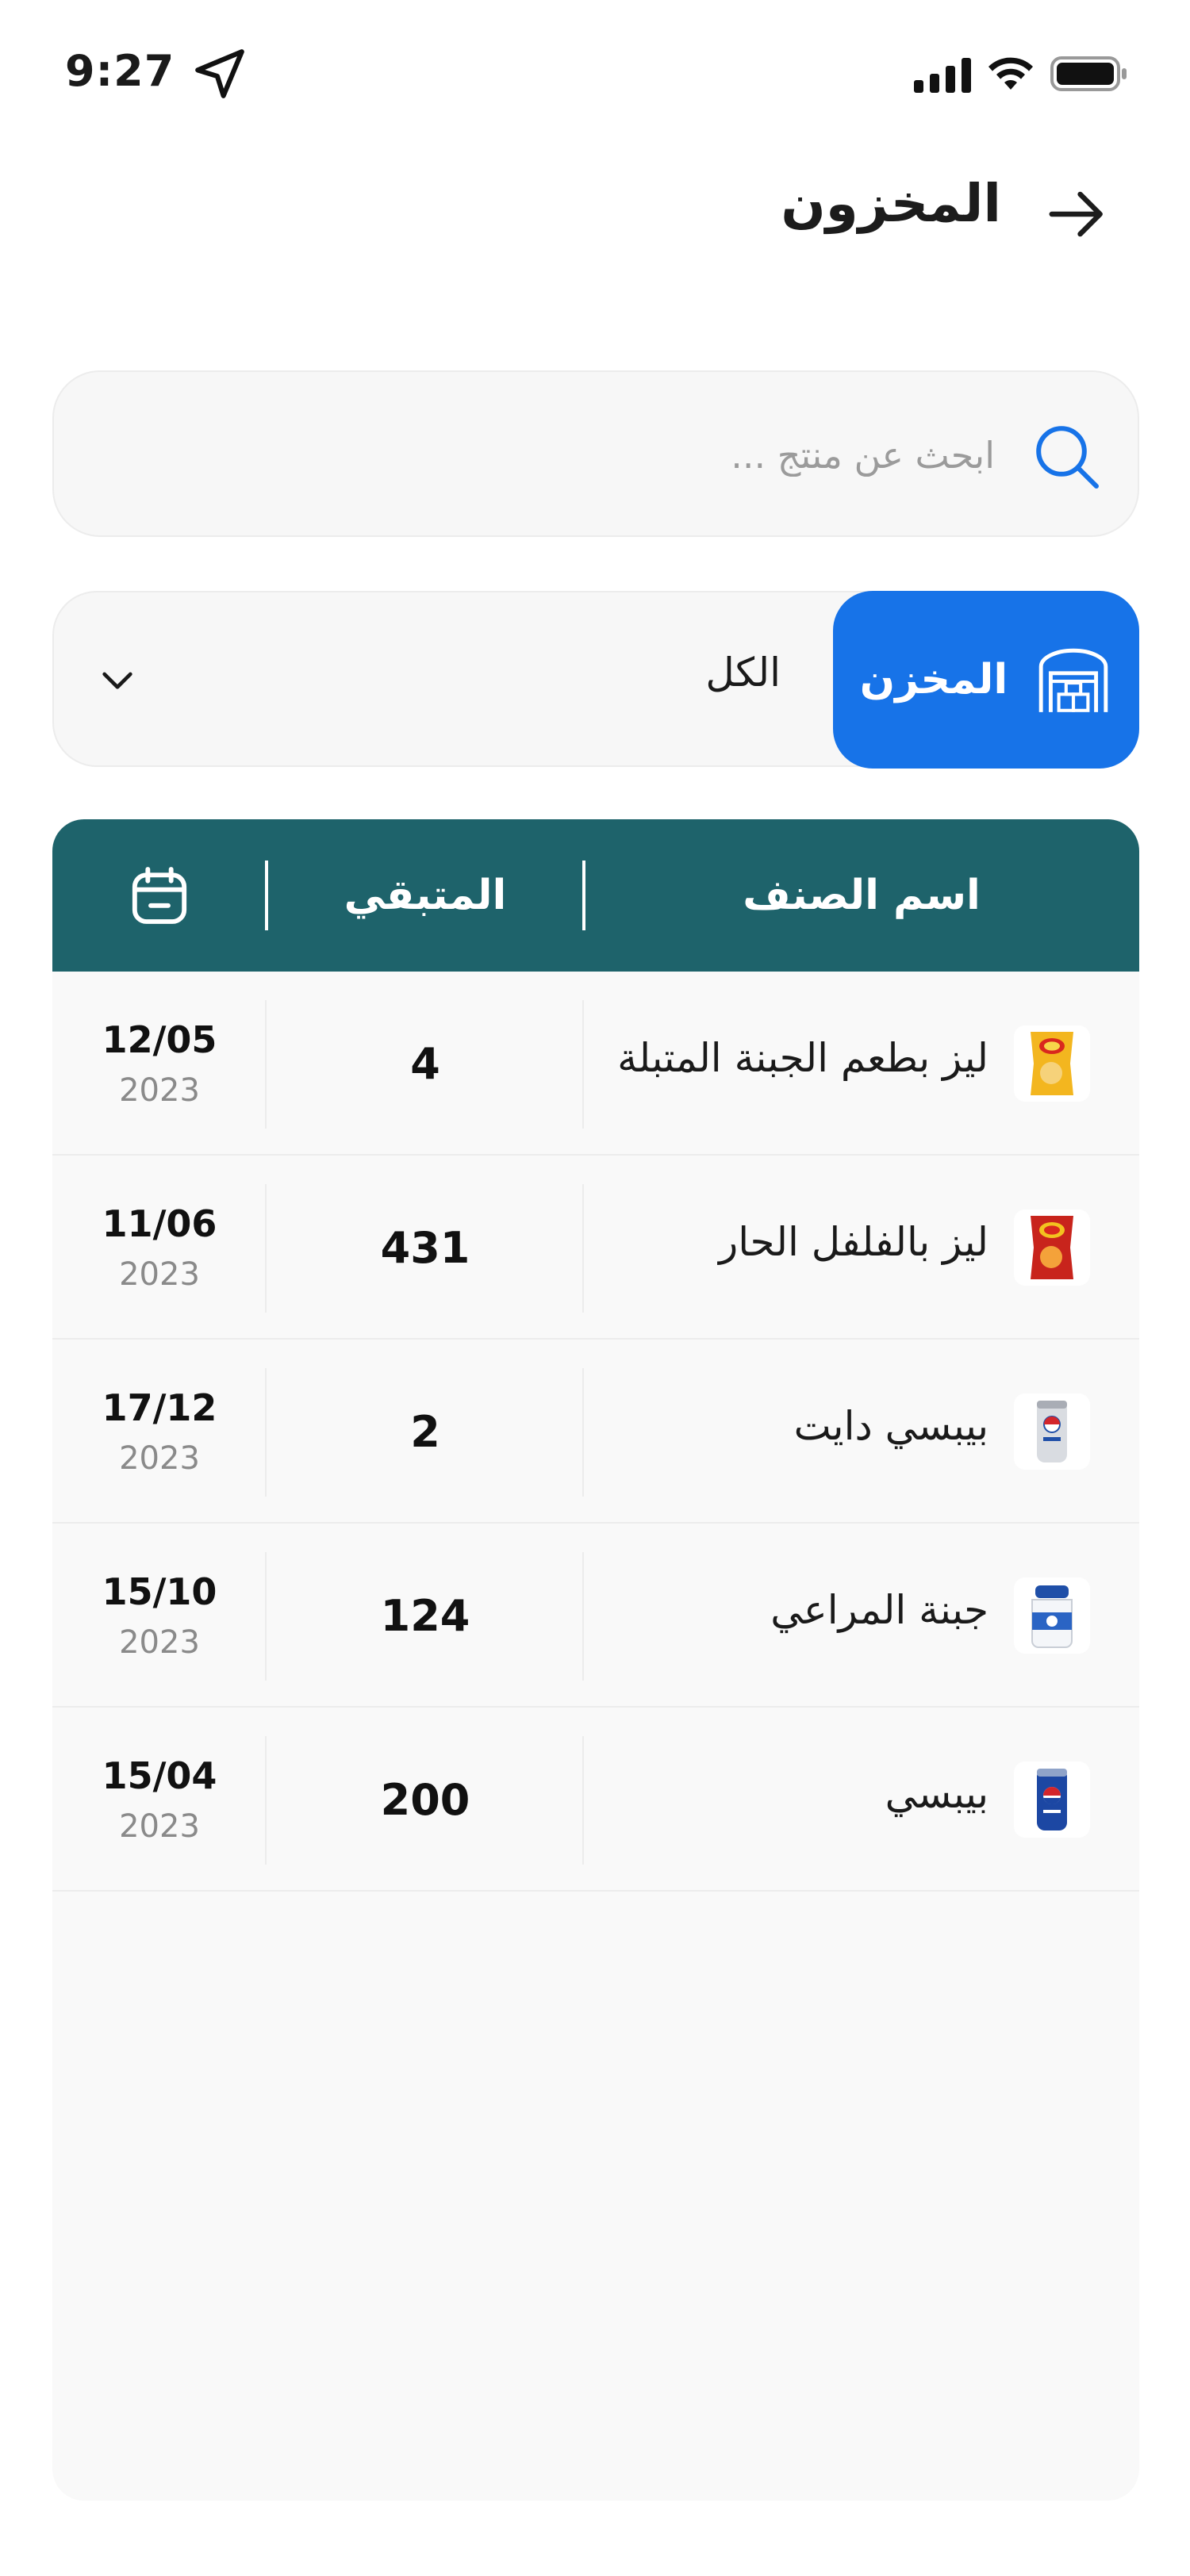 The width and height of the screenshot is (1190, 2576). What do you see at coordinates (890, 1426) in the screenshot?
I see `product-name: بيبسي دايت` at bounding box center [890, 1426].